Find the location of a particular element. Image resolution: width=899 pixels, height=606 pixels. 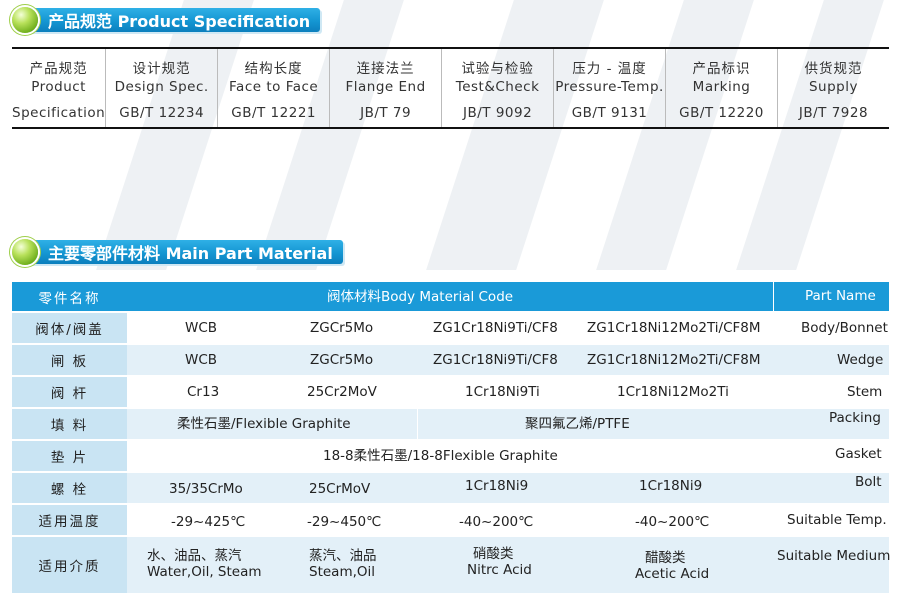

row-label: 闸 板 is located at coordinates (69, 360).